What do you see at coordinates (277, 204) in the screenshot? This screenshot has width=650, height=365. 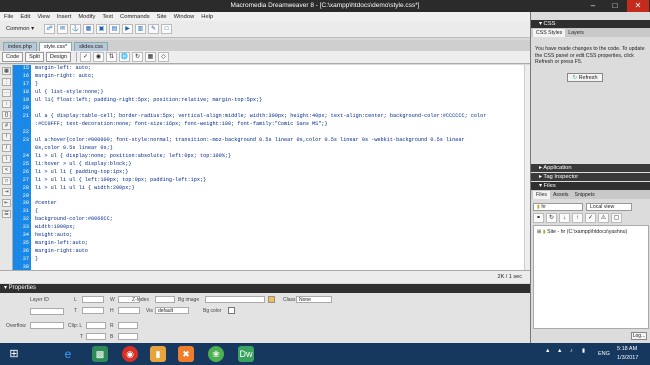 I see `code-line: #center` at bounding box center [277, 204].